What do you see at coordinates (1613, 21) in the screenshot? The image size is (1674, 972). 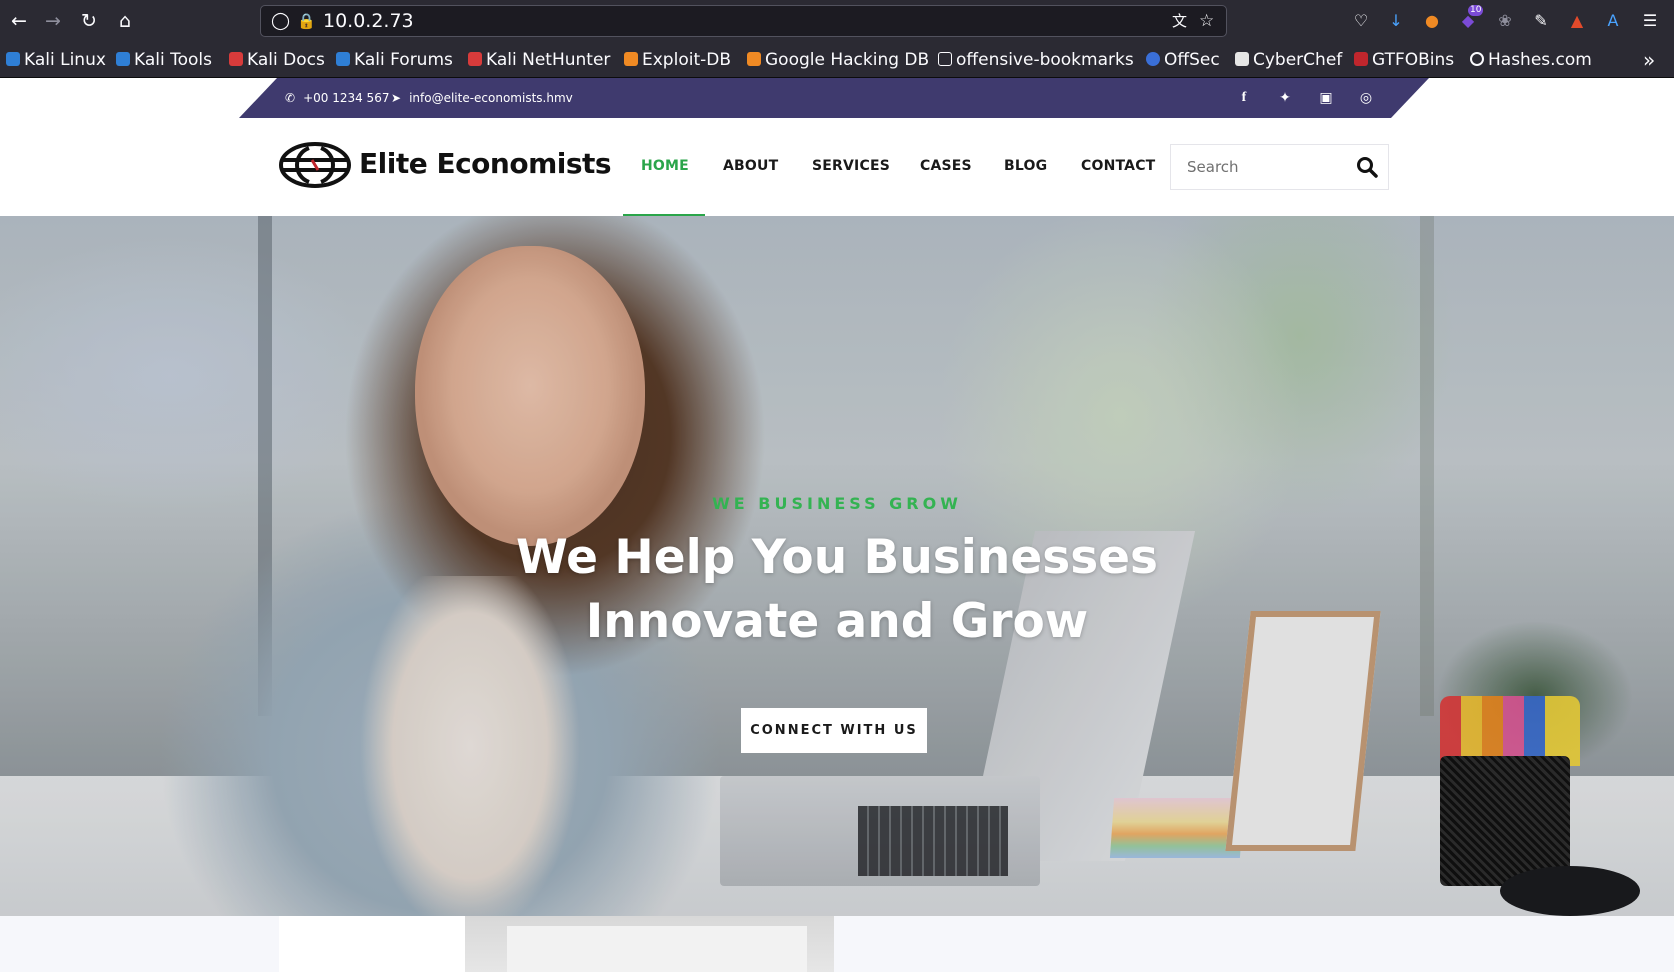 I see `translate-extension-icon: A` at bounding box center [1613, 21].